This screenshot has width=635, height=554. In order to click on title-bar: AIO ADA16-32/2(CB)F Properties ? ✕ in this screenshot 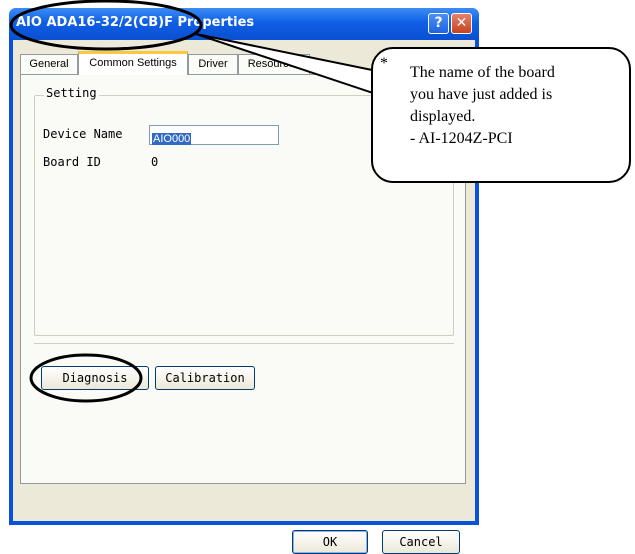, I will do `click(244, 24)`.